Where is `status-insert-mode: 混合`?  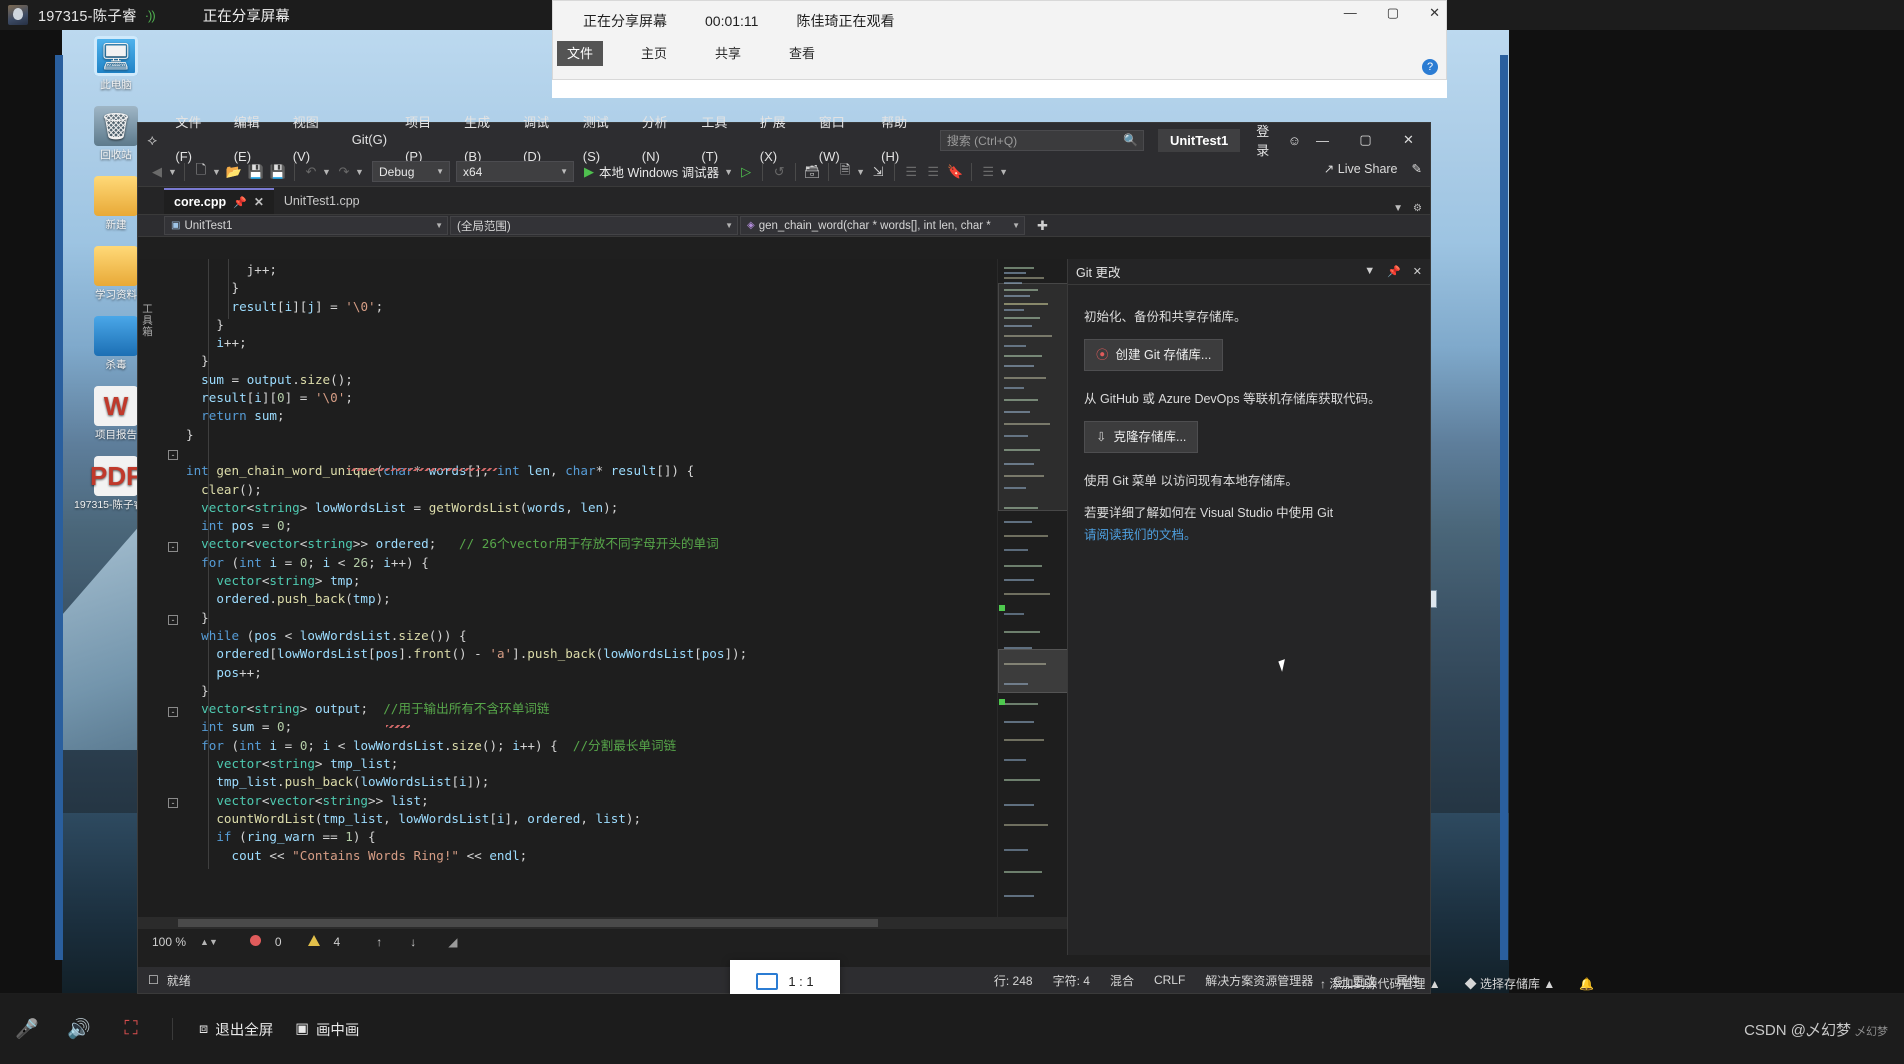
status-insert-mode: 混合 is located at coordinates (1122, 980).